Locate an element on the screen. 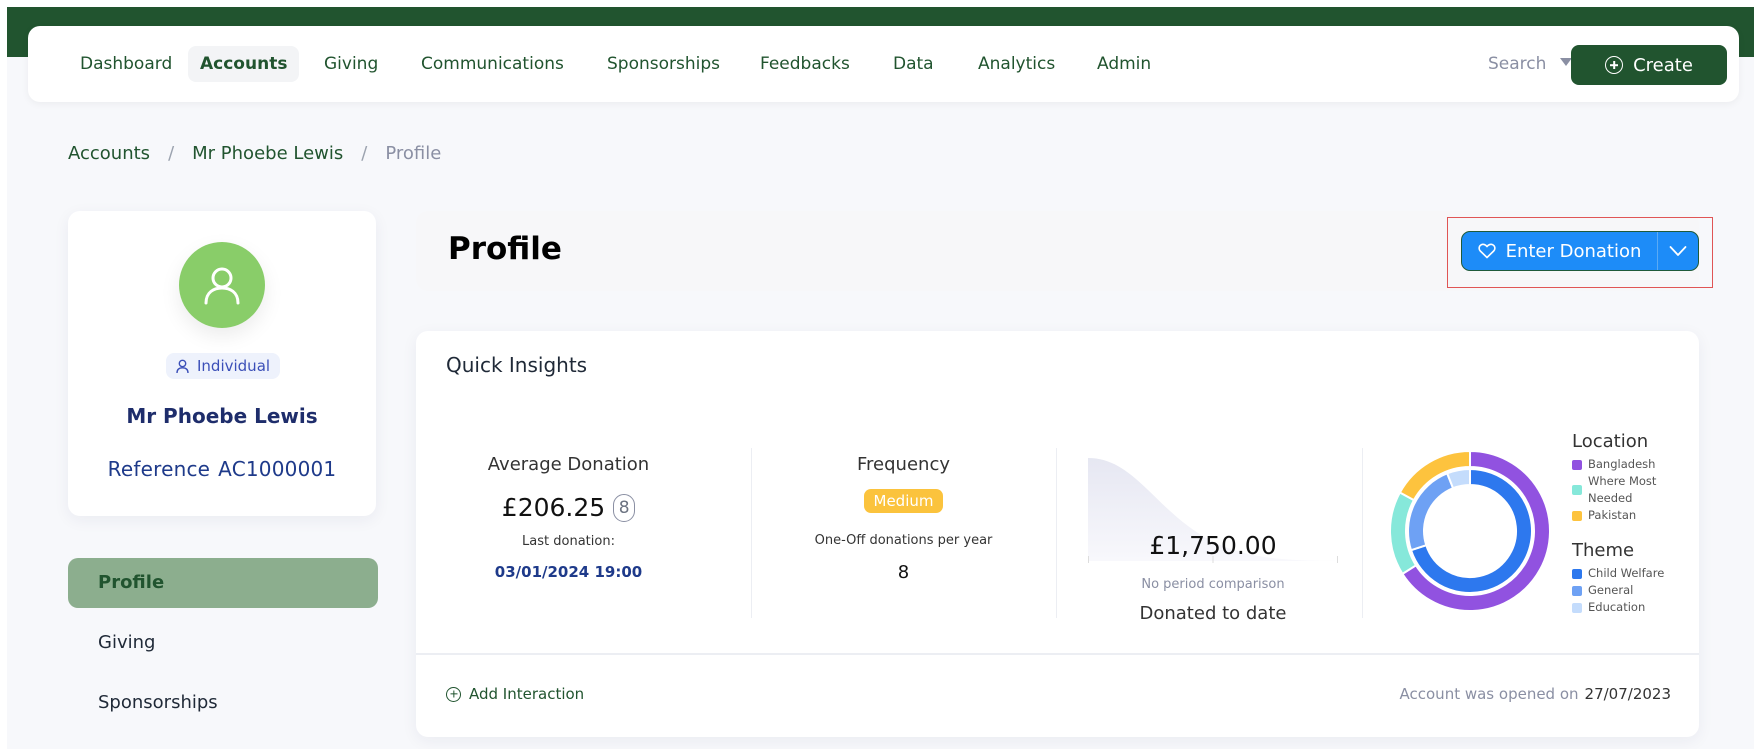 The height and width of the screenshot is (749, 1761). add-interaction-link: Add Interaction is located at coordinates (515, 694).